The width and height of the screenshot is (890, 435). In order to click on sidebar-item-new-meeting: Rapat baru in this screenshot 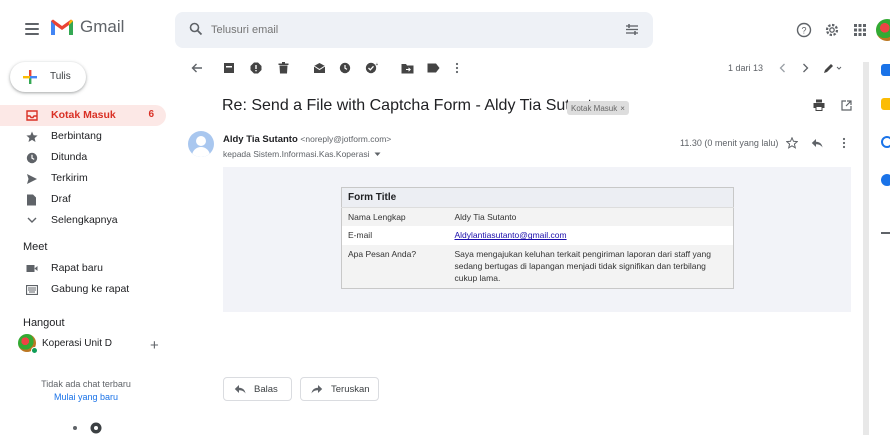, I will do `click(86, 268)`.